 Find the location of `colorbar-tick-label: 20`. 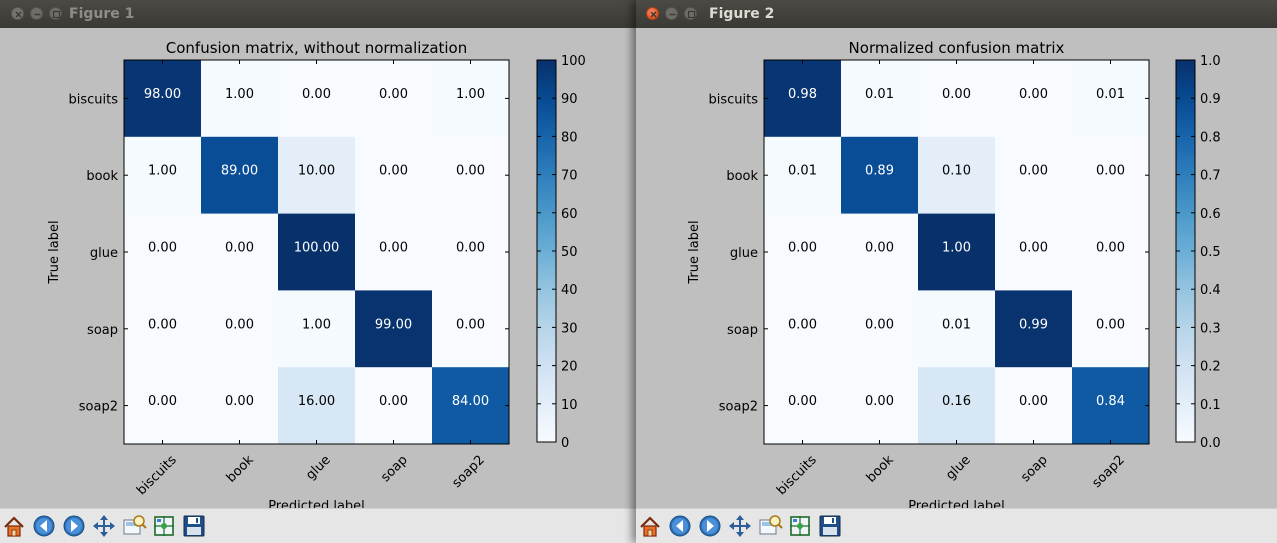

colorbar-tick-label: 20 is located at coordinates (569, 367).